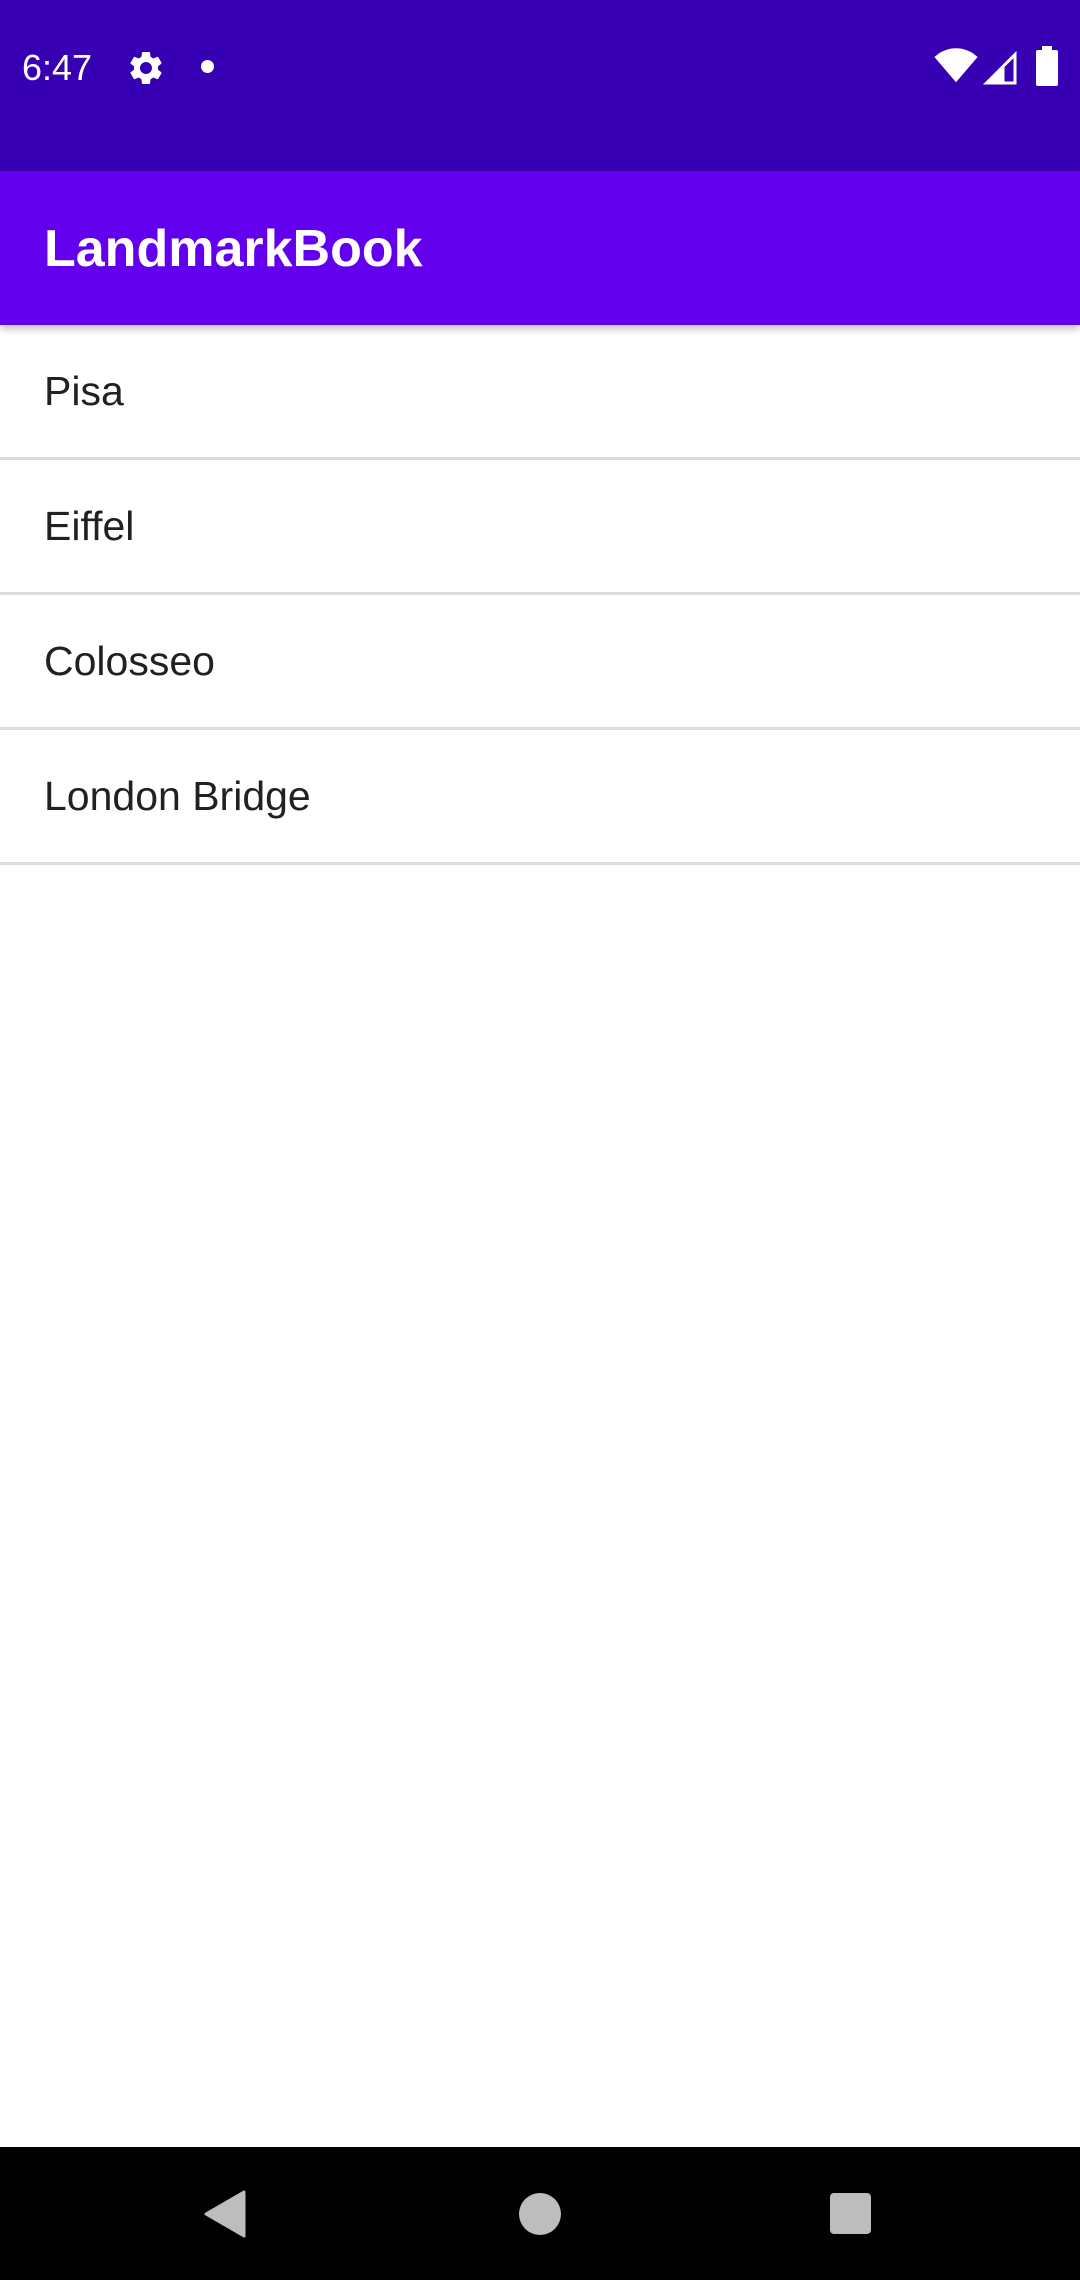 The image size is (1080, 2280). Describe the element at coordinates (89, 525) in the screenshot. I see `list-item-label: Eiffel` at that location.